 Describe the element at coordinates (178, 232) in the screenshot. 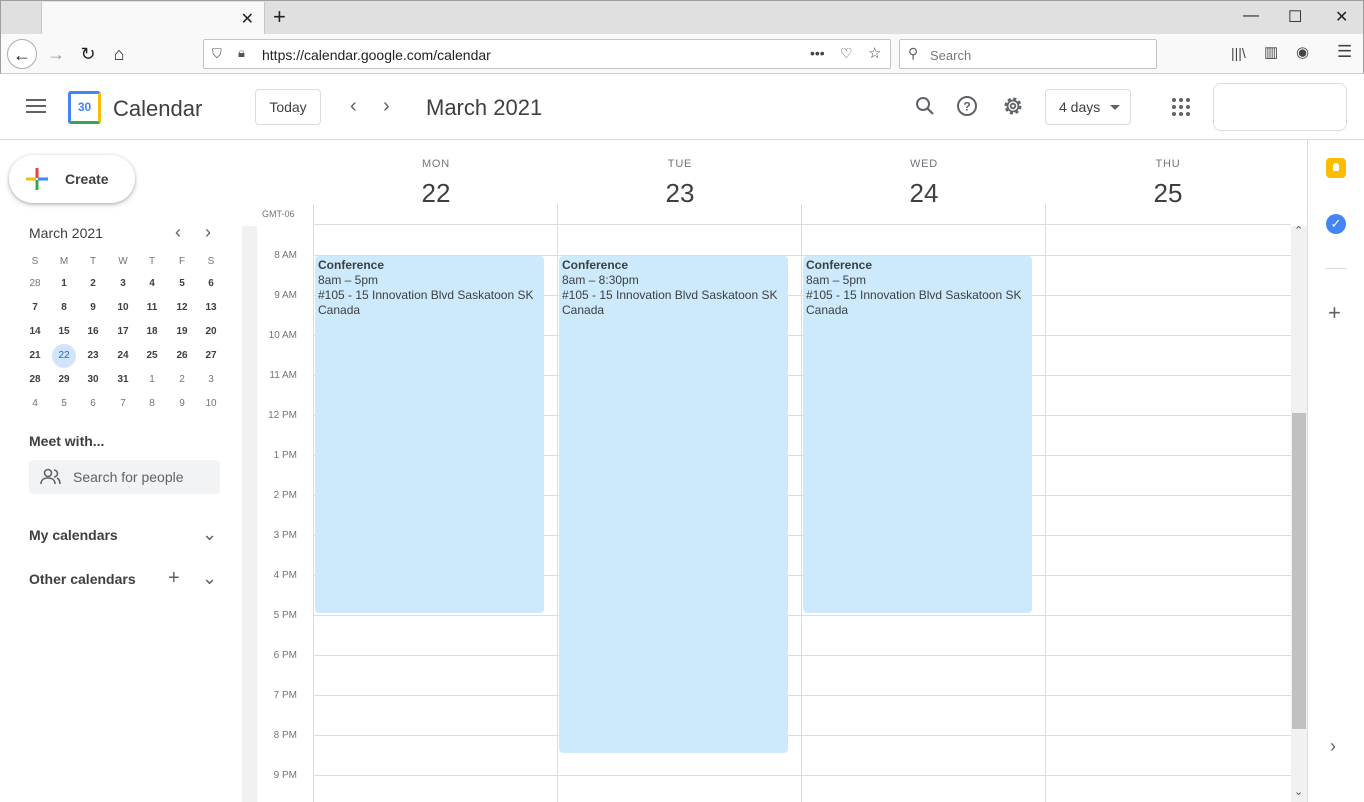

I see `mini-prev-month-icon: ‹` at that location.